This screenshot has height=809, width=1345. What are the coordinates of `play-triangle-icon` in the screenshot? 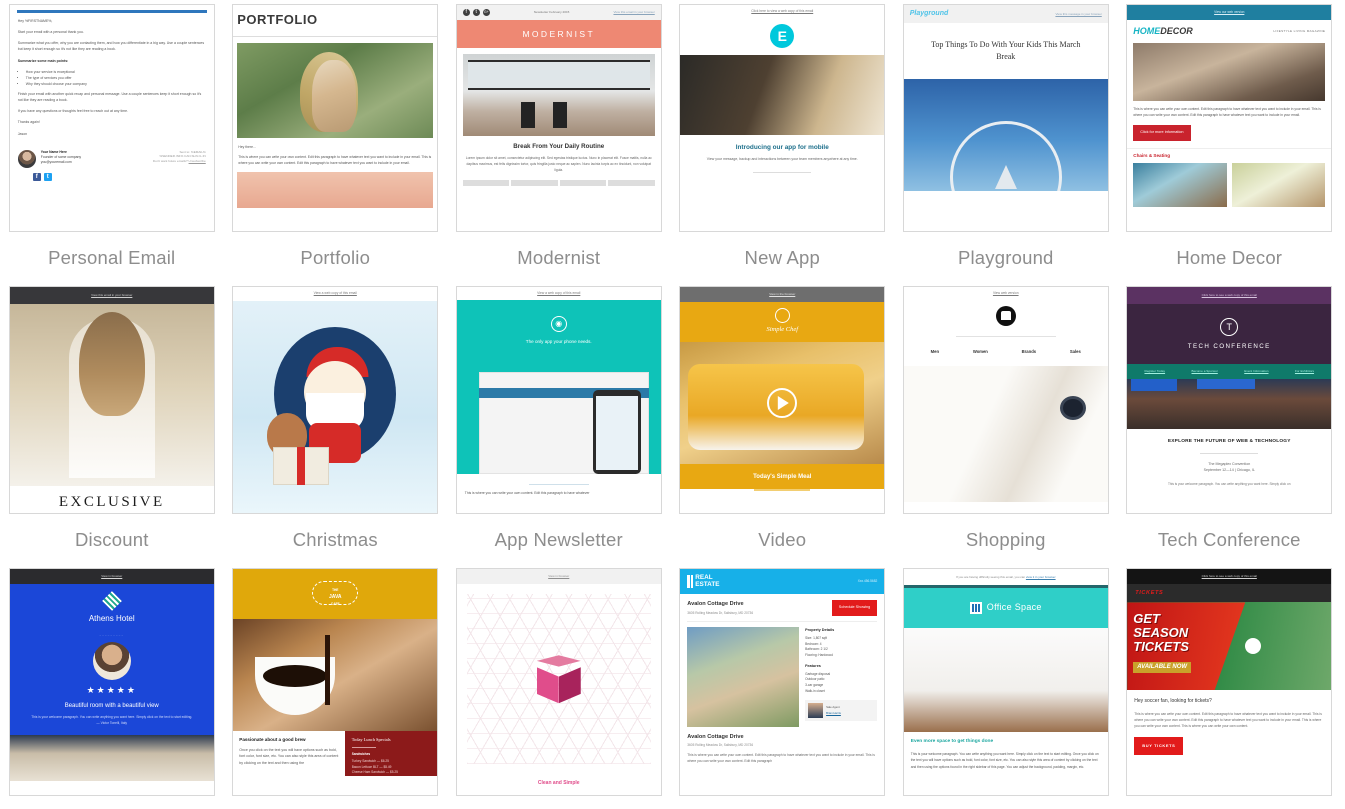 It's located at (784, 402).